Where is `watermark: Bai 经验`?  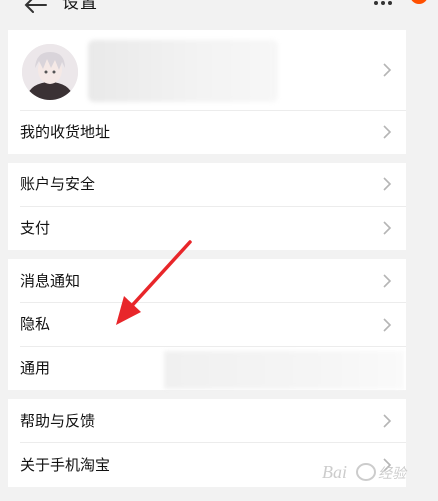 watermark: Bai 经验 is located at coordinates (375, 476).